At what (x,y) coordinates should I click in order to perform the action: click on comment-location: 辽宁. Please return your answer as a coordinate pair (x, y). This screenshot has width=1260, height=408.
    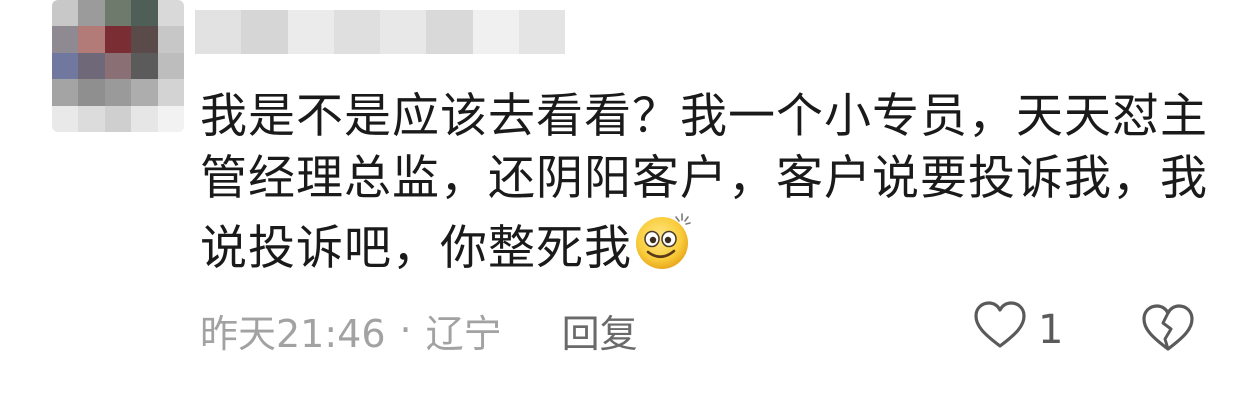
    Looking at the image, I should click on (463, 333).